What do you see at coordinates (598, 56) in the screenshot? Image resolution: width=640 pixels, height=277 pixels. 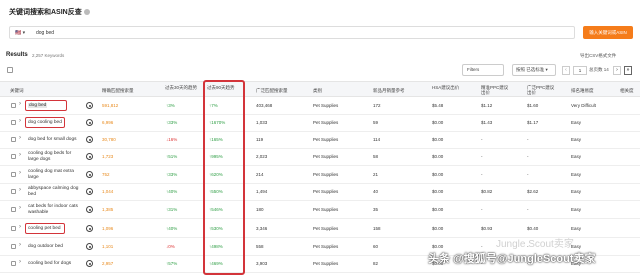 I see `export-csv-link: 导出CSV格式文件` at bounding box center [598, 56].